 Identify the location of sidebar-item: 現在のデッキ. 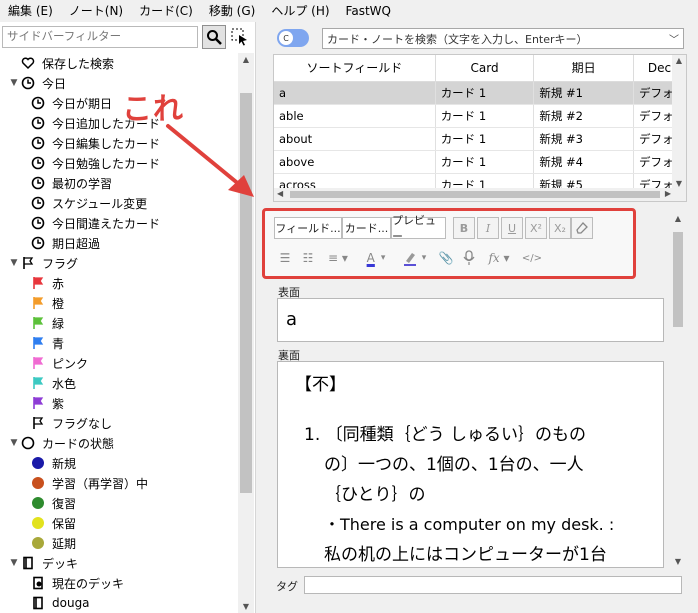
(77, 583).